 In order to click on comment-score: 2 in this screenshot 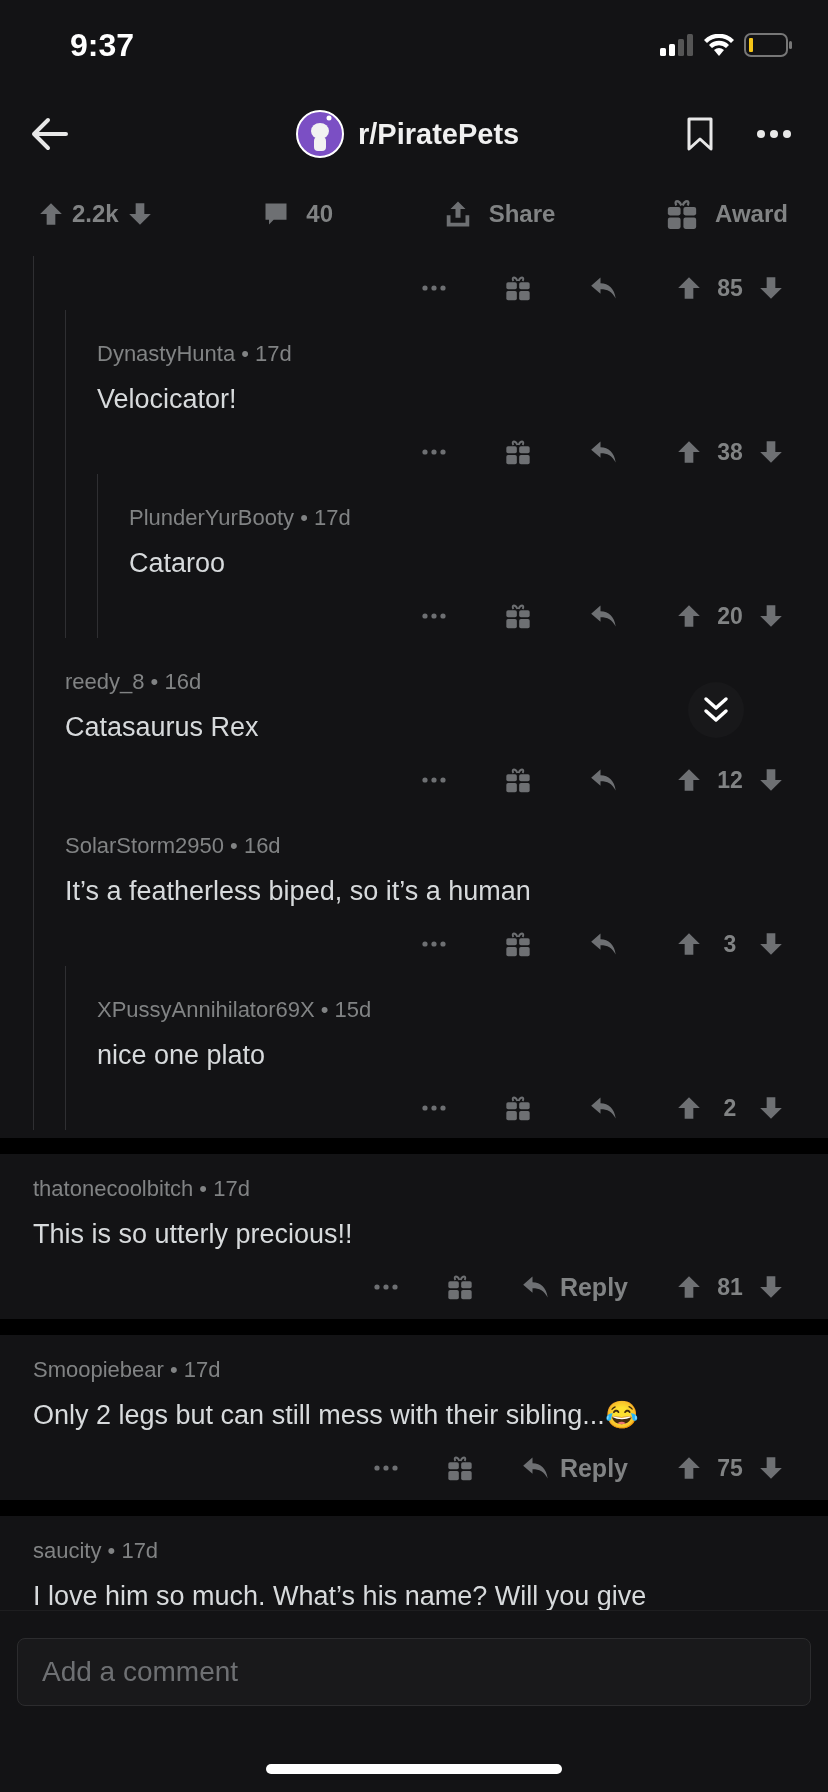, I will do `click(730, 1108)`.